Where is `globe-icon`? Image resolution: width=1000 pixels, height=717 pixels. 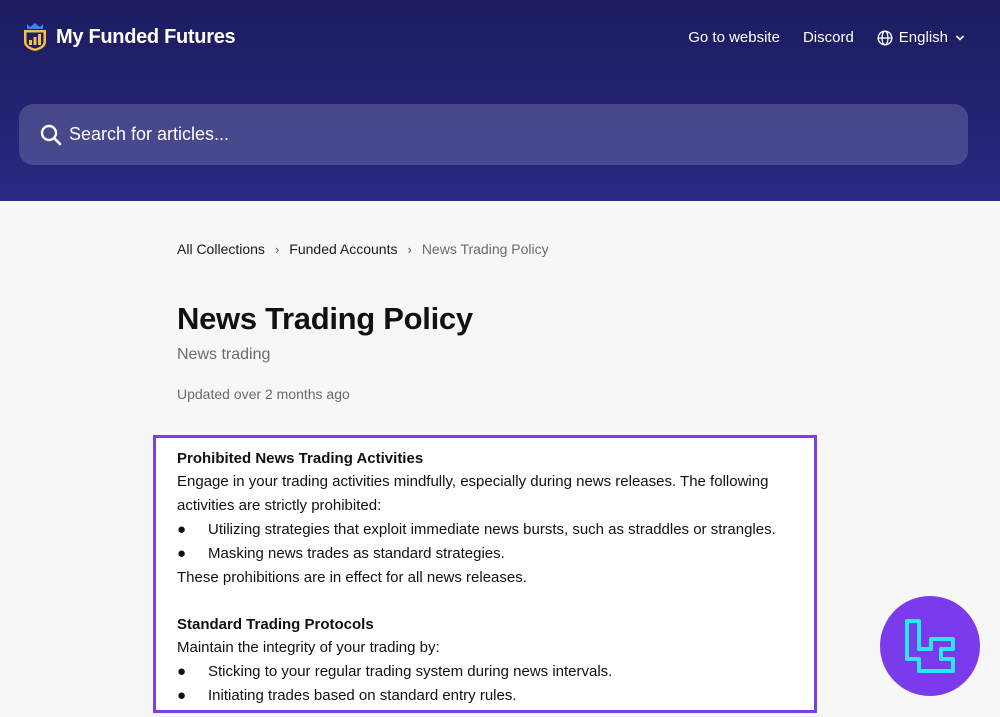
globe-icon is located at coordinates (885, 37).